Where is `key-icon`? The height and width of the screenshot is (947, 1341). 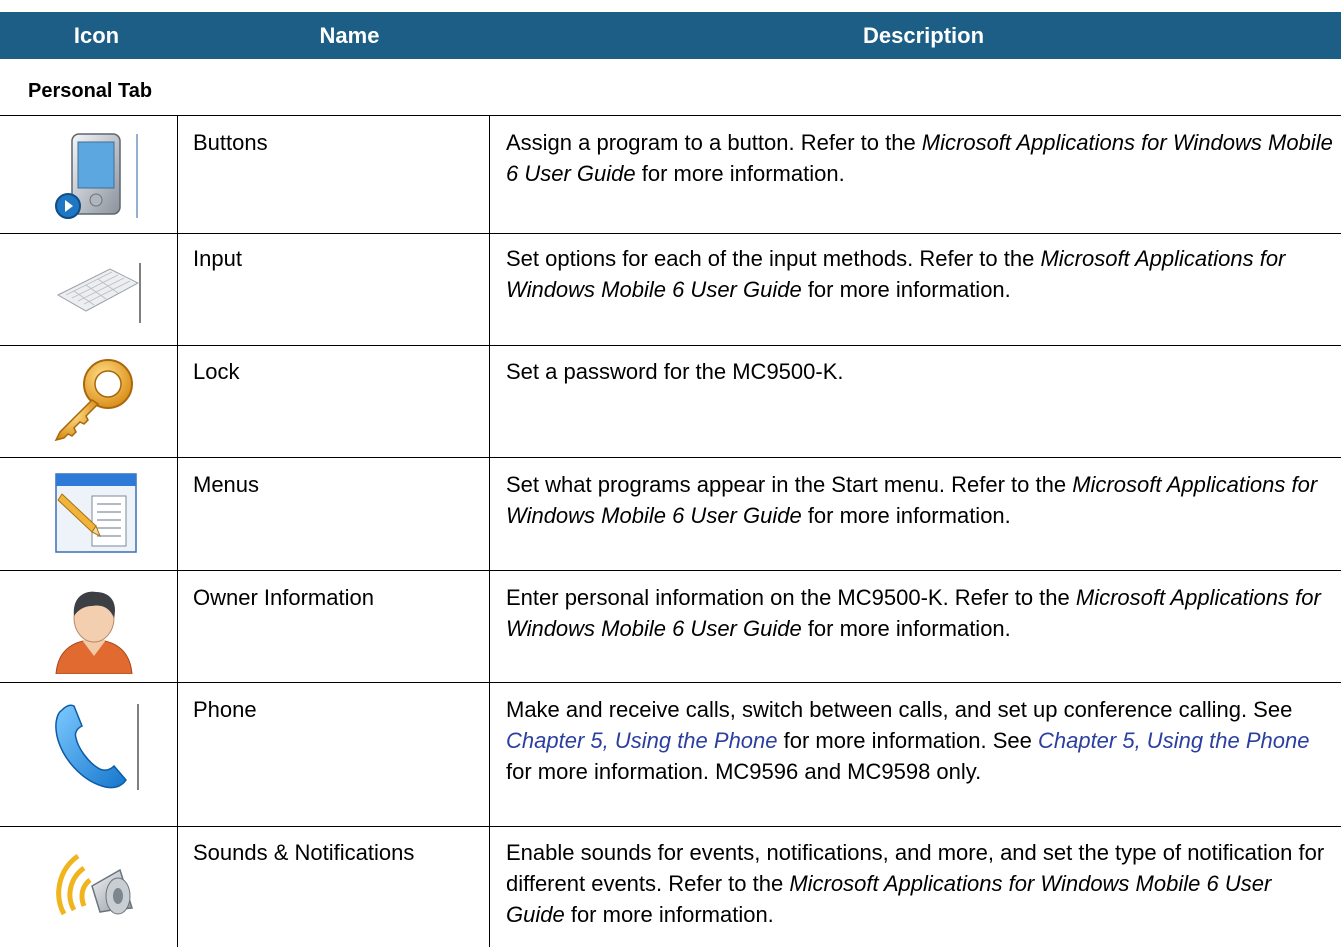
key-icon is located at coordinates (93, 400).